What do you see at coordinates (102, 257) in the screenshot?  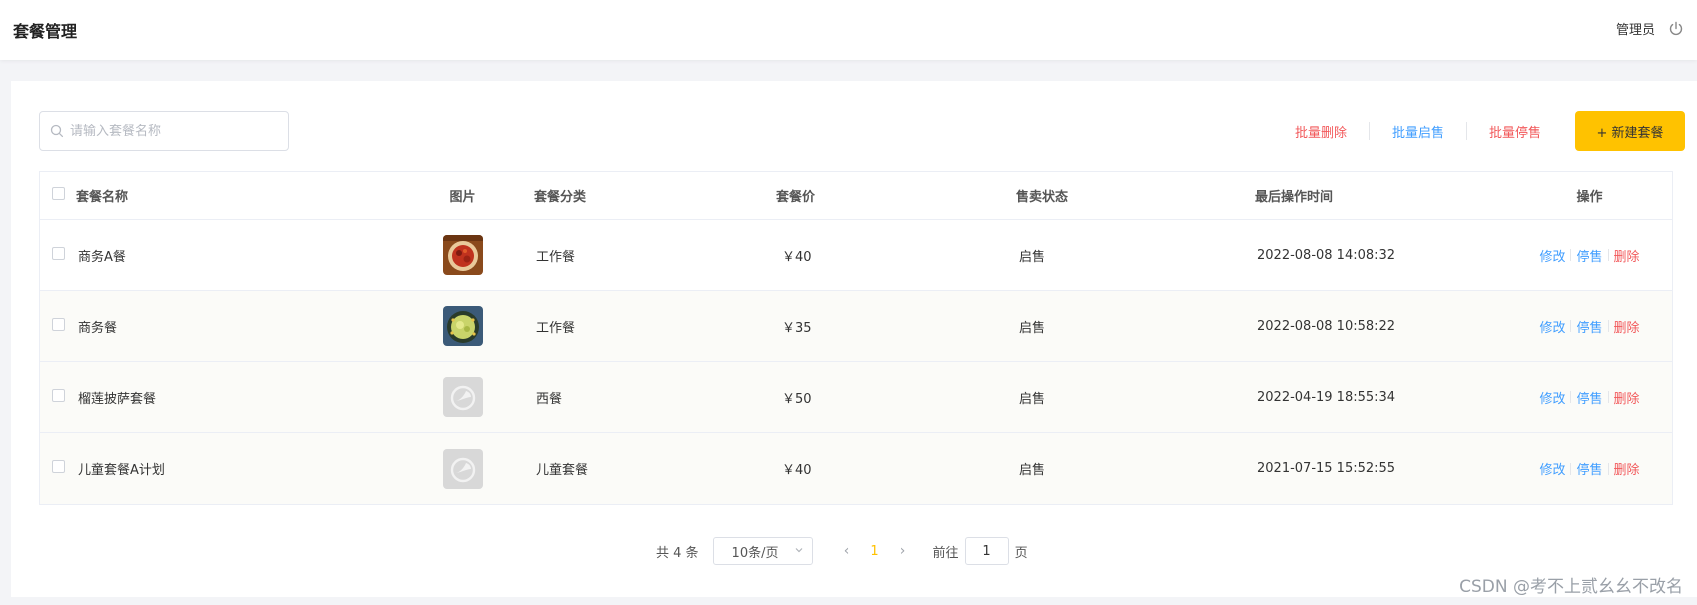 I see `combo-name: 商务A餐` at bounding box center [102, 257].